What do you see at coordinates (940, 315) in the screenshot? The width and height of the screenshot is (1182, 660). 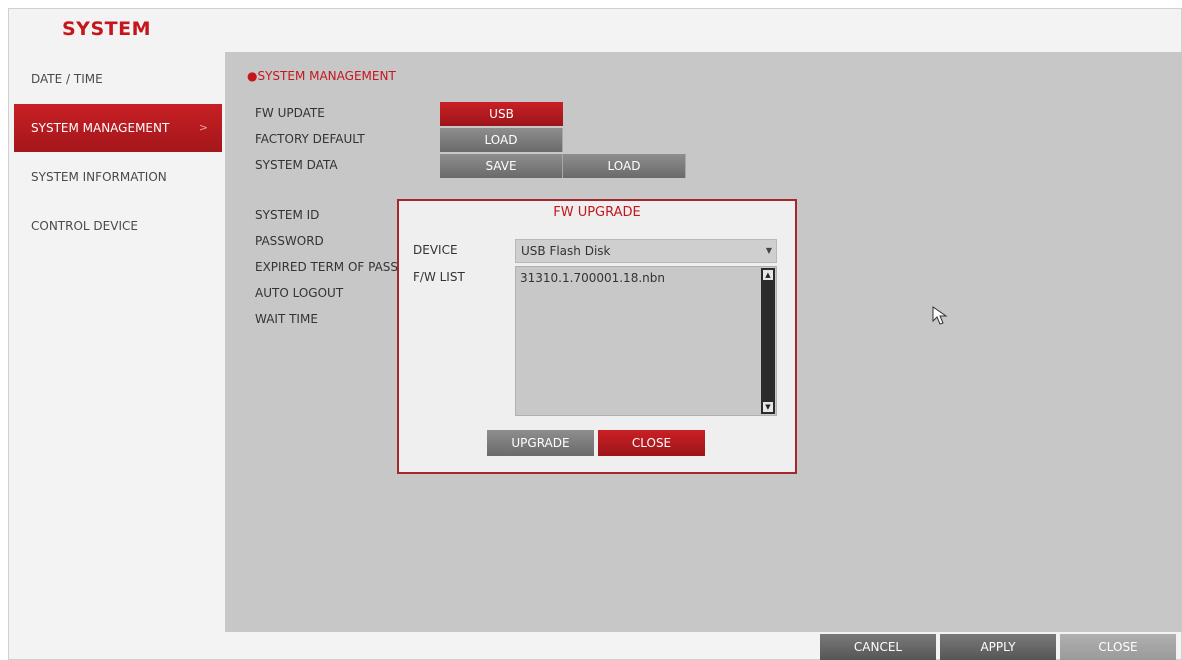 I see `mouse-cursor-icon` at bounding box center [940, 315].